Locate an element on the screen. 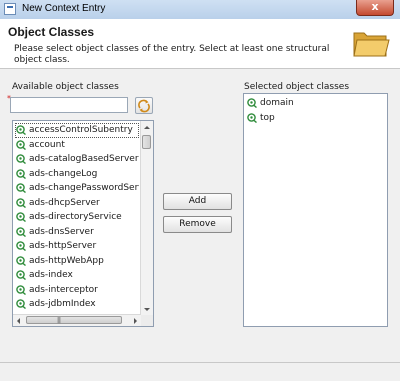 The width and height of the screenshot is (400, 381). list-item-label: ads-dhcpServer is located at coordinates (64, 202).